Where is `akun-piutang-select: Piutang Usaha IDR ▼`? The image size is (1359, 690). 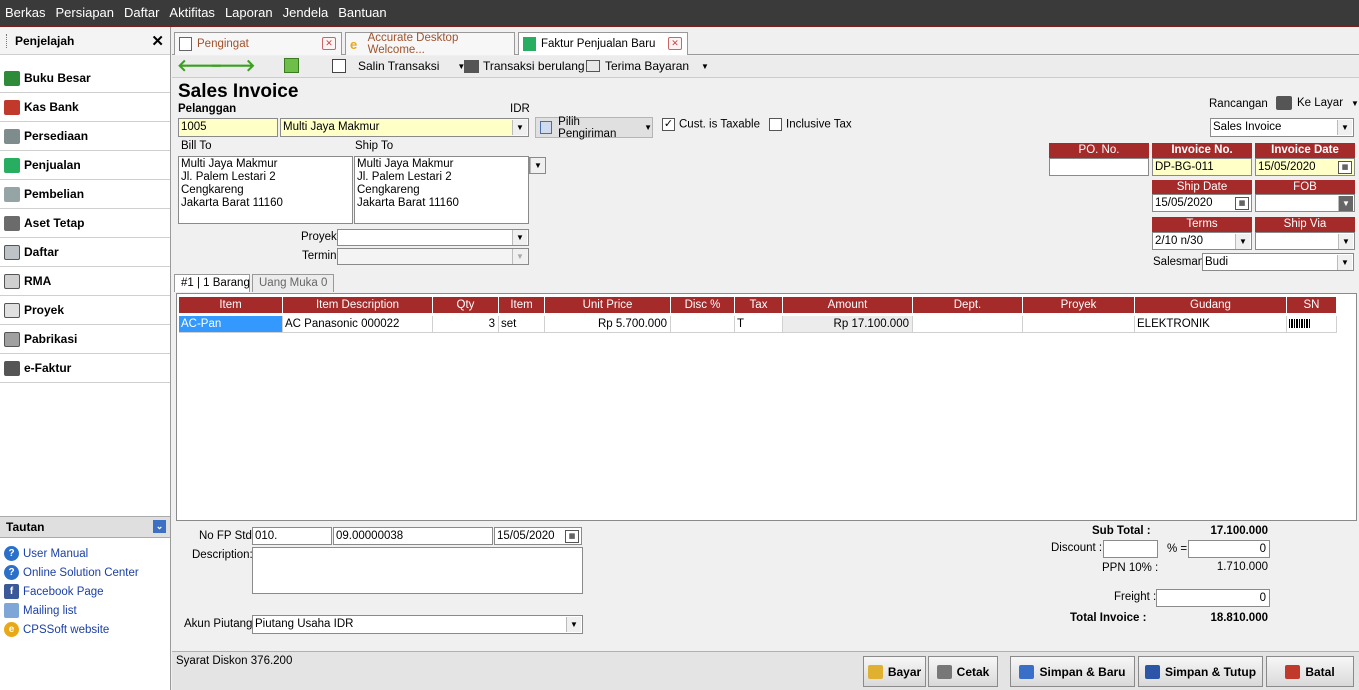
akun-piutang-select: Piutang Usaha IDR ▼ is located at coordinates (417, 624).